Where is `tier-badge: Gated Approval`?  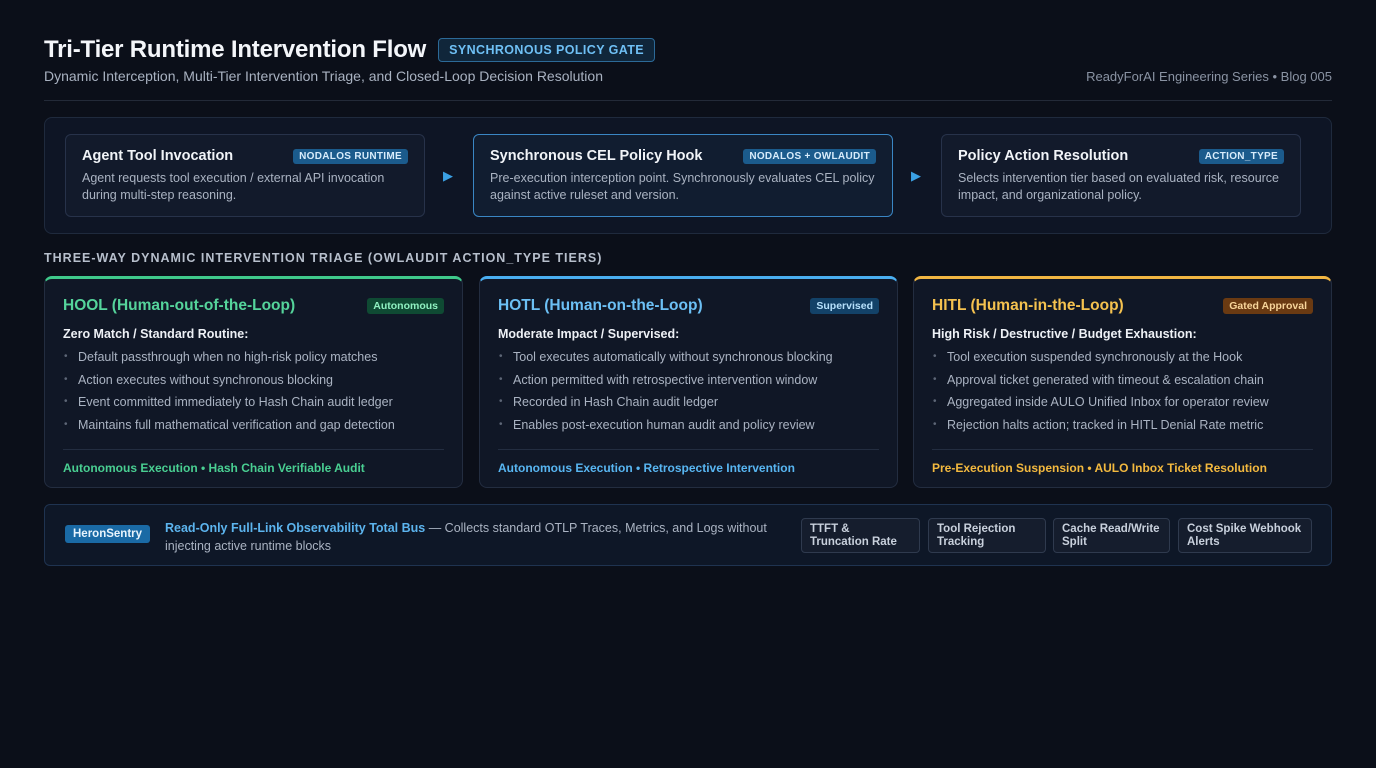
tier-badge: Gated Approval is located at coordinates (1268, 306).